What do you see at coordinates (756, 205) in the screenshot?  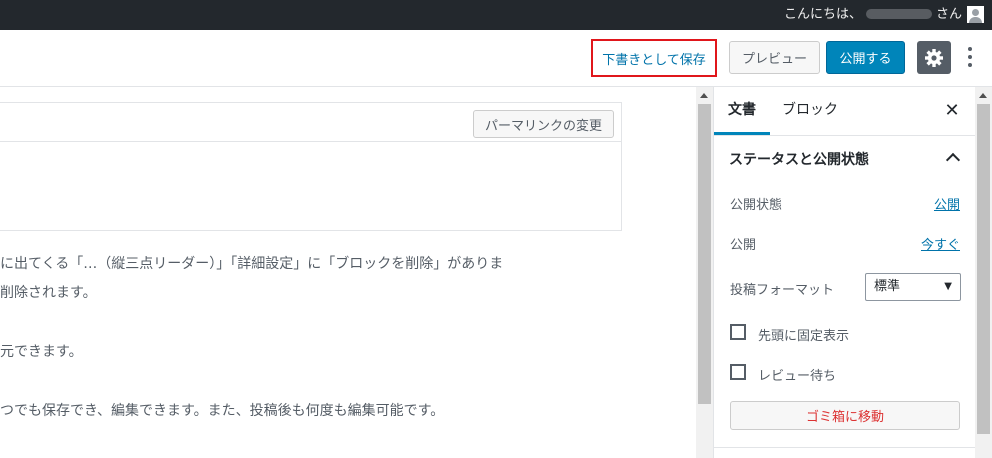 I see `visibility-label: 公開状態` at bounding box center [756, 205].